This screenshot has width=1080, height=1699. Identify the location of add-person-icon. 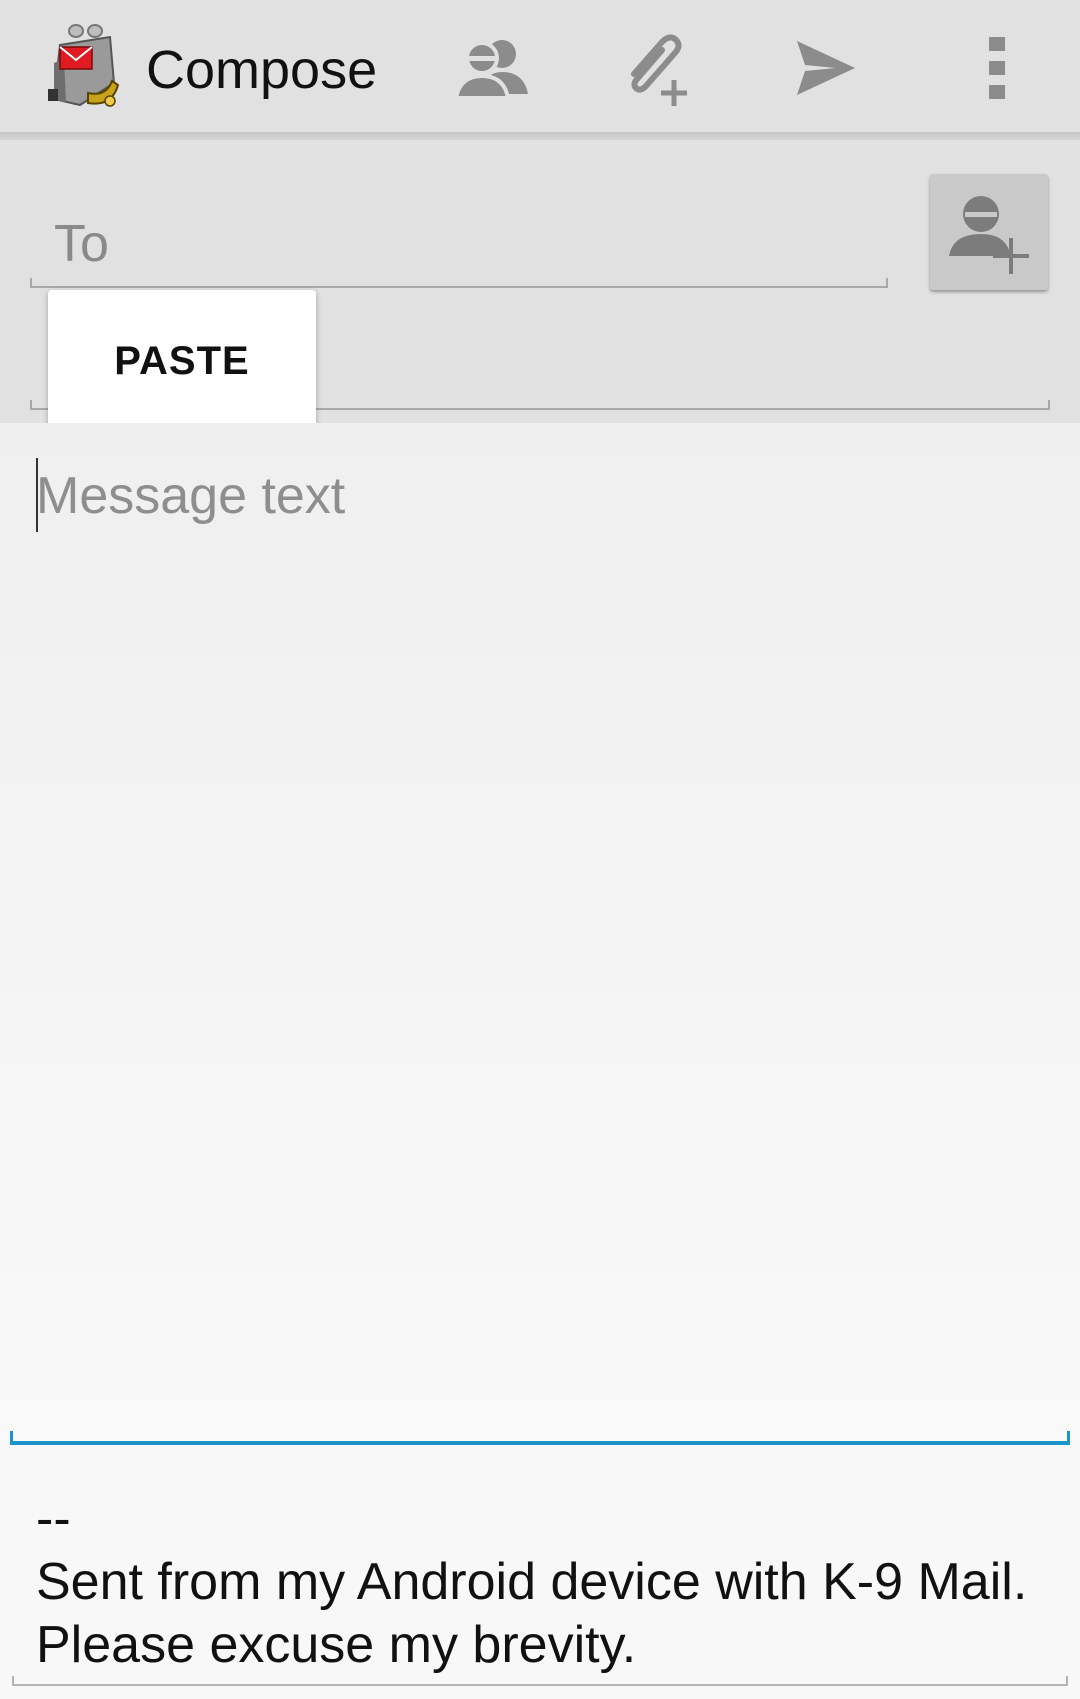
(989, 235).